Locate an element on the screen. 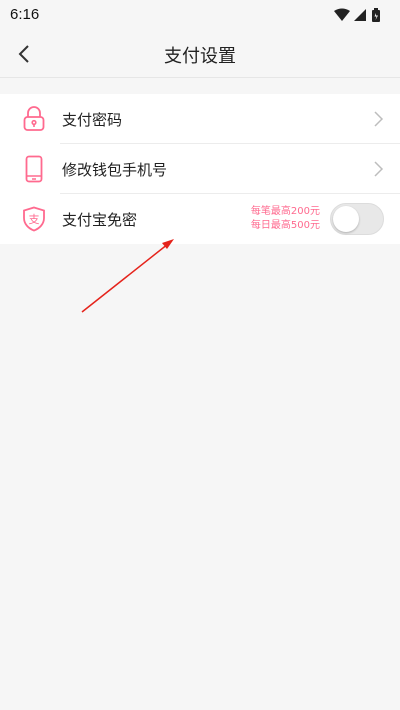  change-wallet-phone-label: 修改钱包手机号 is located at coordinates (115, 170).